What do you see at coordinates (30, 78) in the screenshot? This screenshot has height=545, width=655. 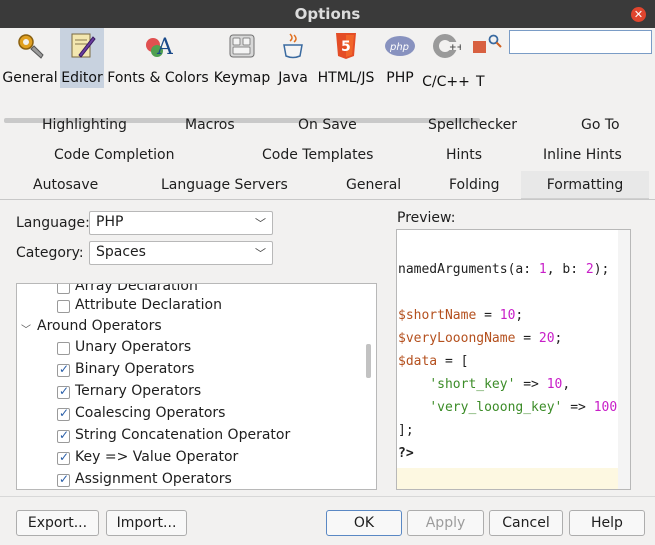 I see `category-label: General` at bounding box center [30, 78].